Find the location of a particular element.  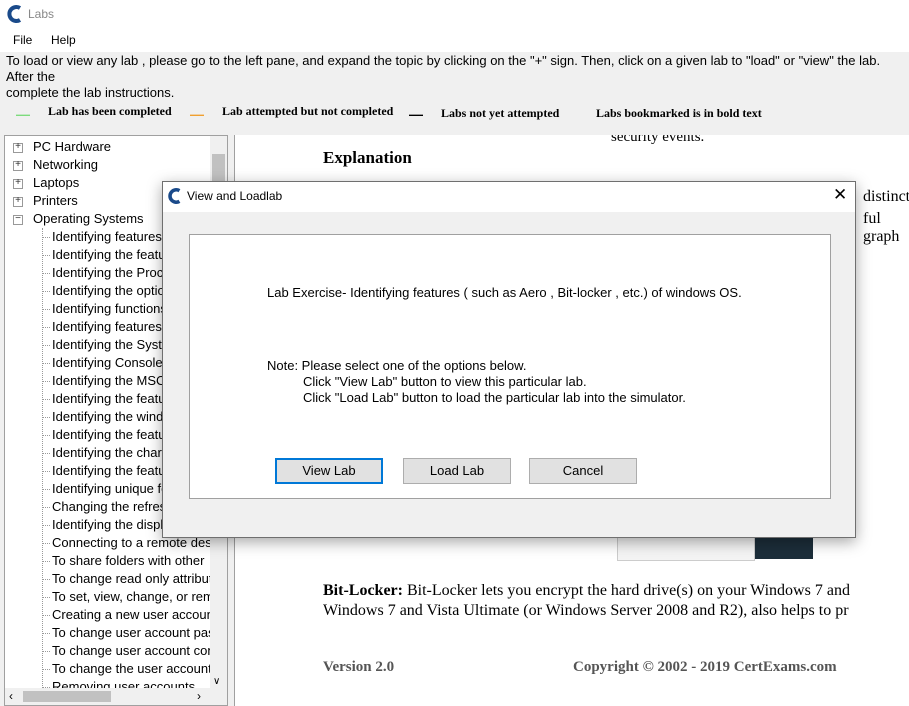

tree-lab-item: To change read only attributes is located at coordinates (139, 579).